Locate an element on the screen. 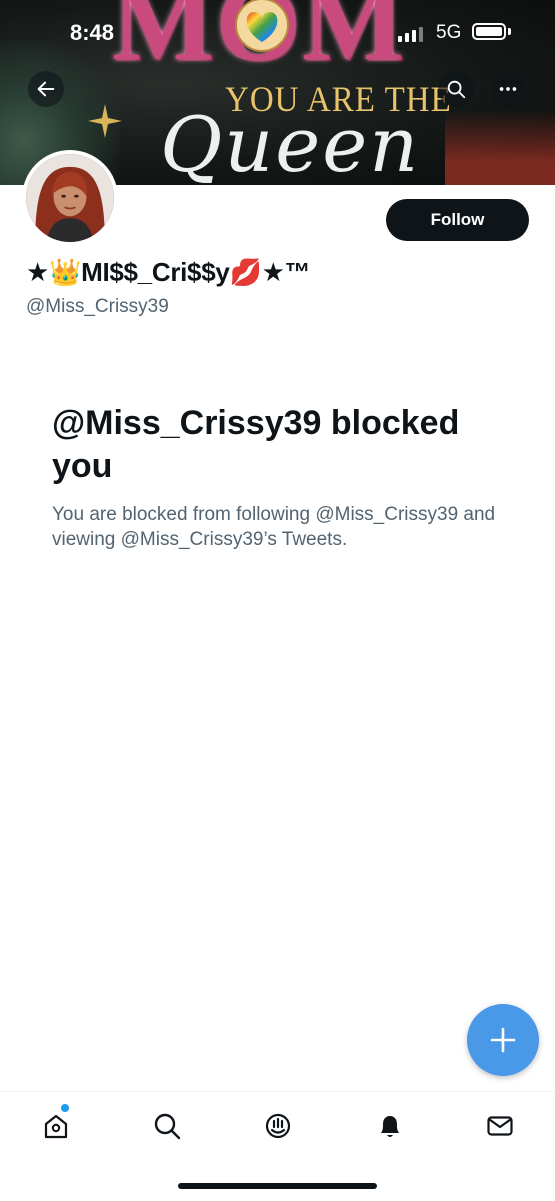  tab-notifications is located at coordinates (390, 1126).